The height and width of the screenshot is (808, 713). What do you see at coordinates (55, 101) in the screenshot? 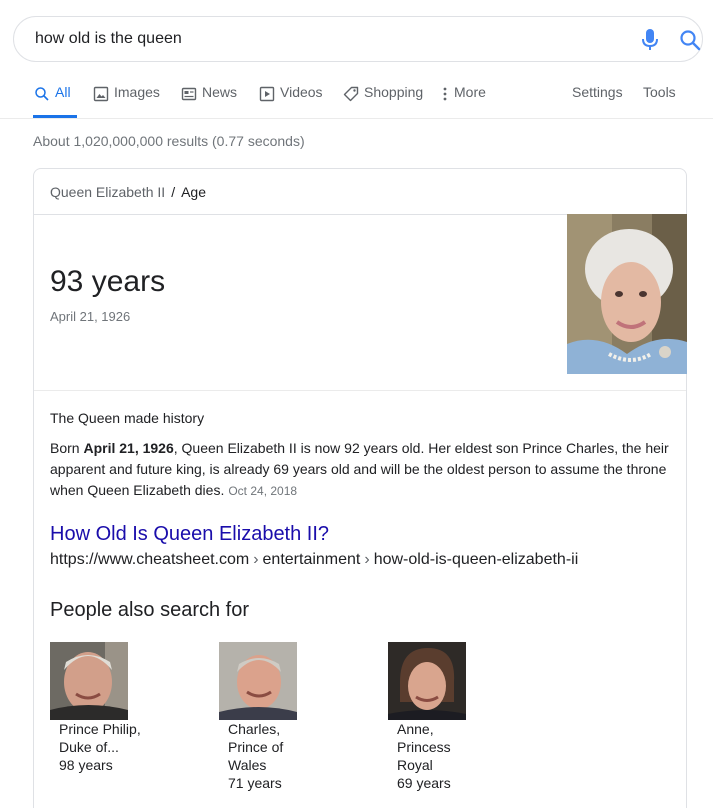
I see `tab-all: All` at bounding box center [55, 101].